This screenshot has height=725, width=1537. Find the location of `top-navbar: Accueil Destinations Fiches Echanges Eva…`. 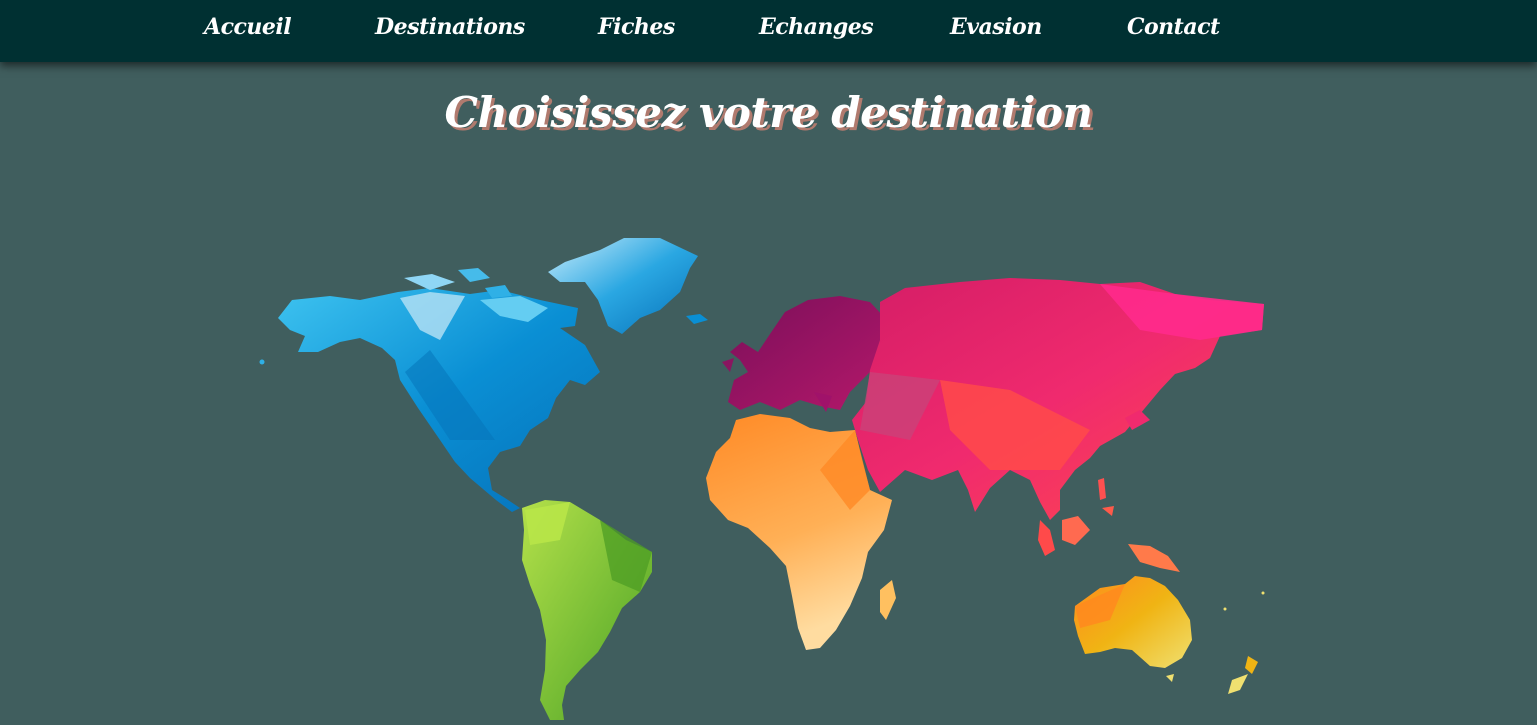

top-navbar: Accueil Destinations Fiches Echanges Eva… is located at coordinates (768, 31).